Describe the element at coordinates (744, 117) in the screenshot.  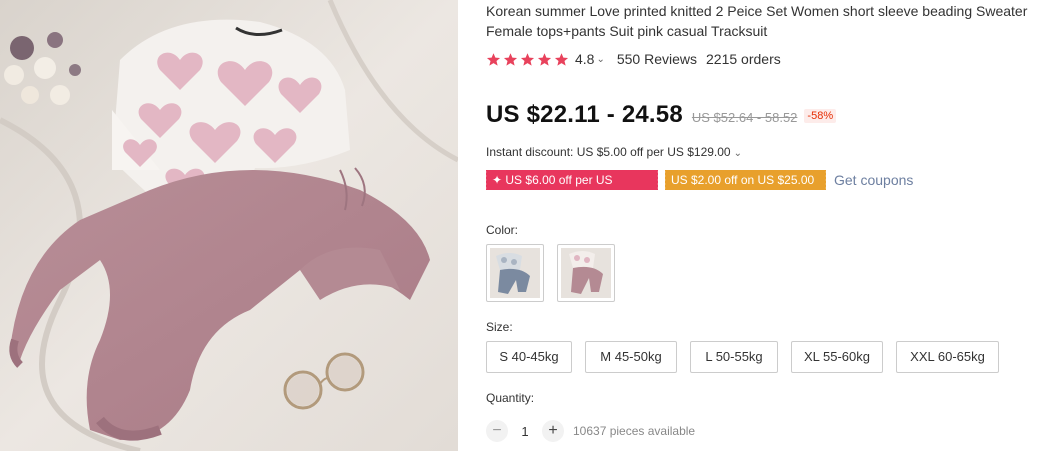
I see `original-price: US $52.64 - 58.52` at that location.